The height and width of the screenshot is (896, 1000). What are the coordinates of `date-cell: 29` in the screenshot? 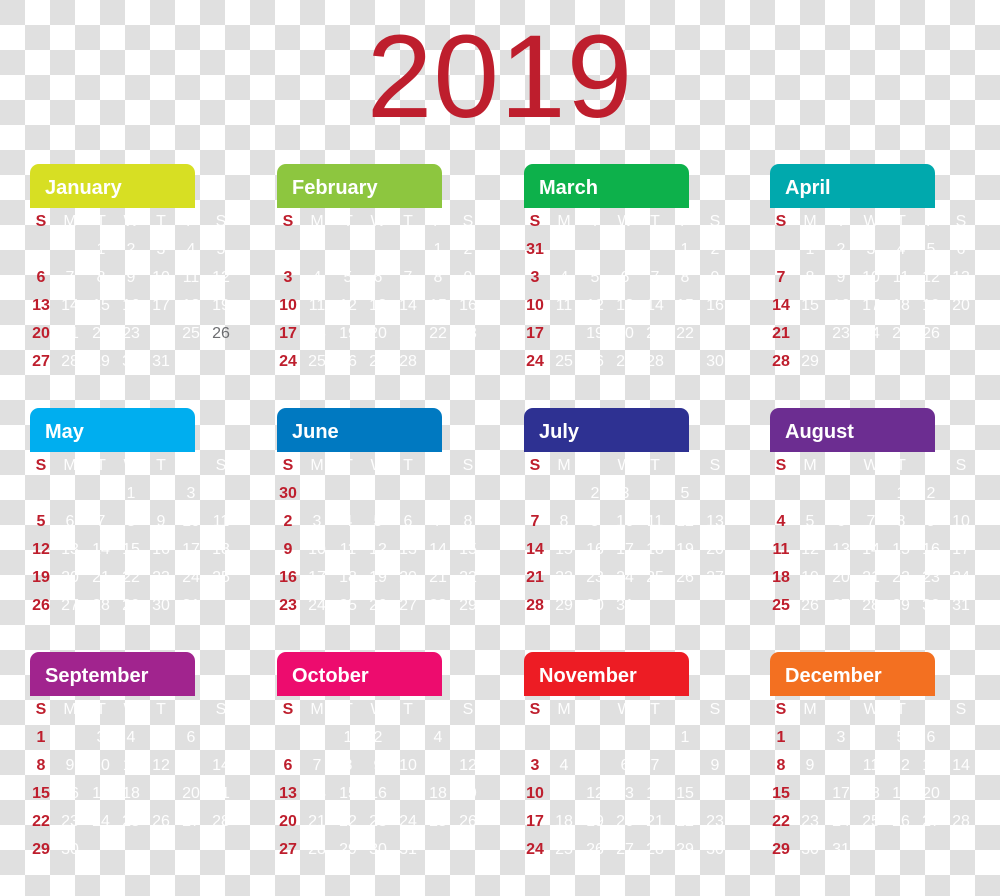 It's located at (685, 849).